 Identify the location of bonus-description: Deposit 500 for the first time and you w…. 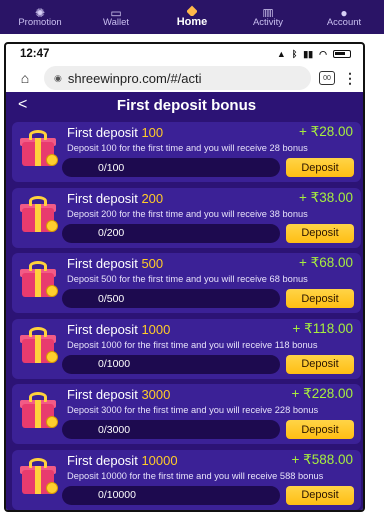
(187, 279).